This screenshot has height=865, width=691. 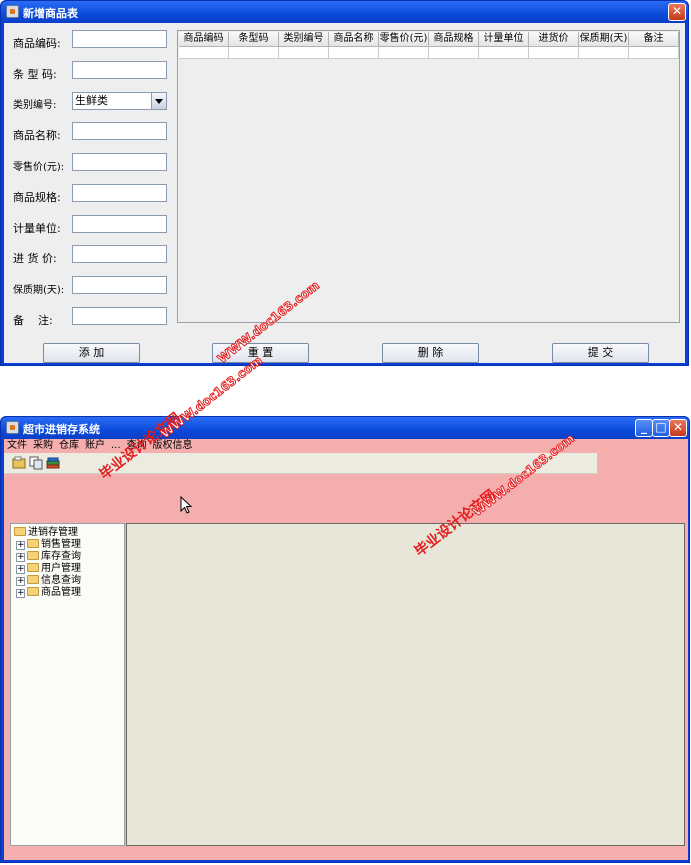 What do you see at coordinates (69, 445) in the screenshot?
I see `menu-warehouse: 仓库` at bounding box center [69, 445].